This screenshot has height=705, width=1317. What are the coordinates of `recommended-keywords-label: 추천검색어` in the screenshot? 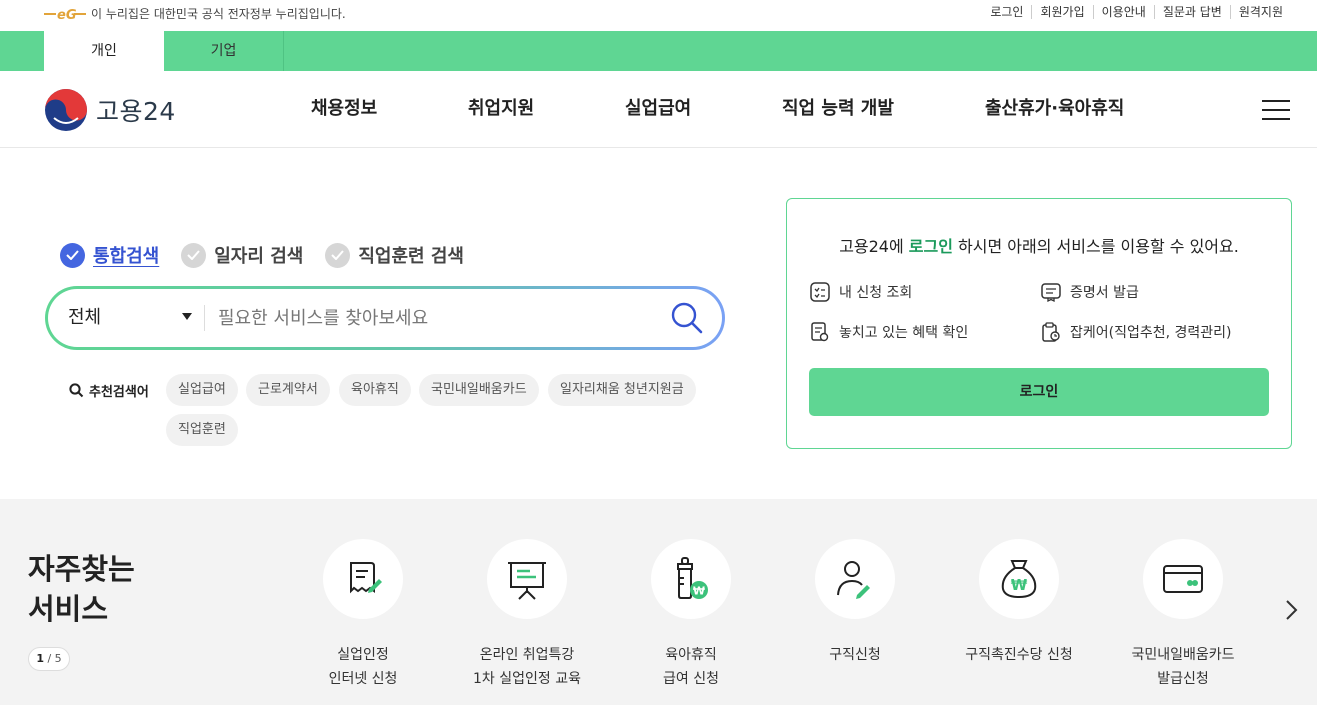 It's located at (109, 390).